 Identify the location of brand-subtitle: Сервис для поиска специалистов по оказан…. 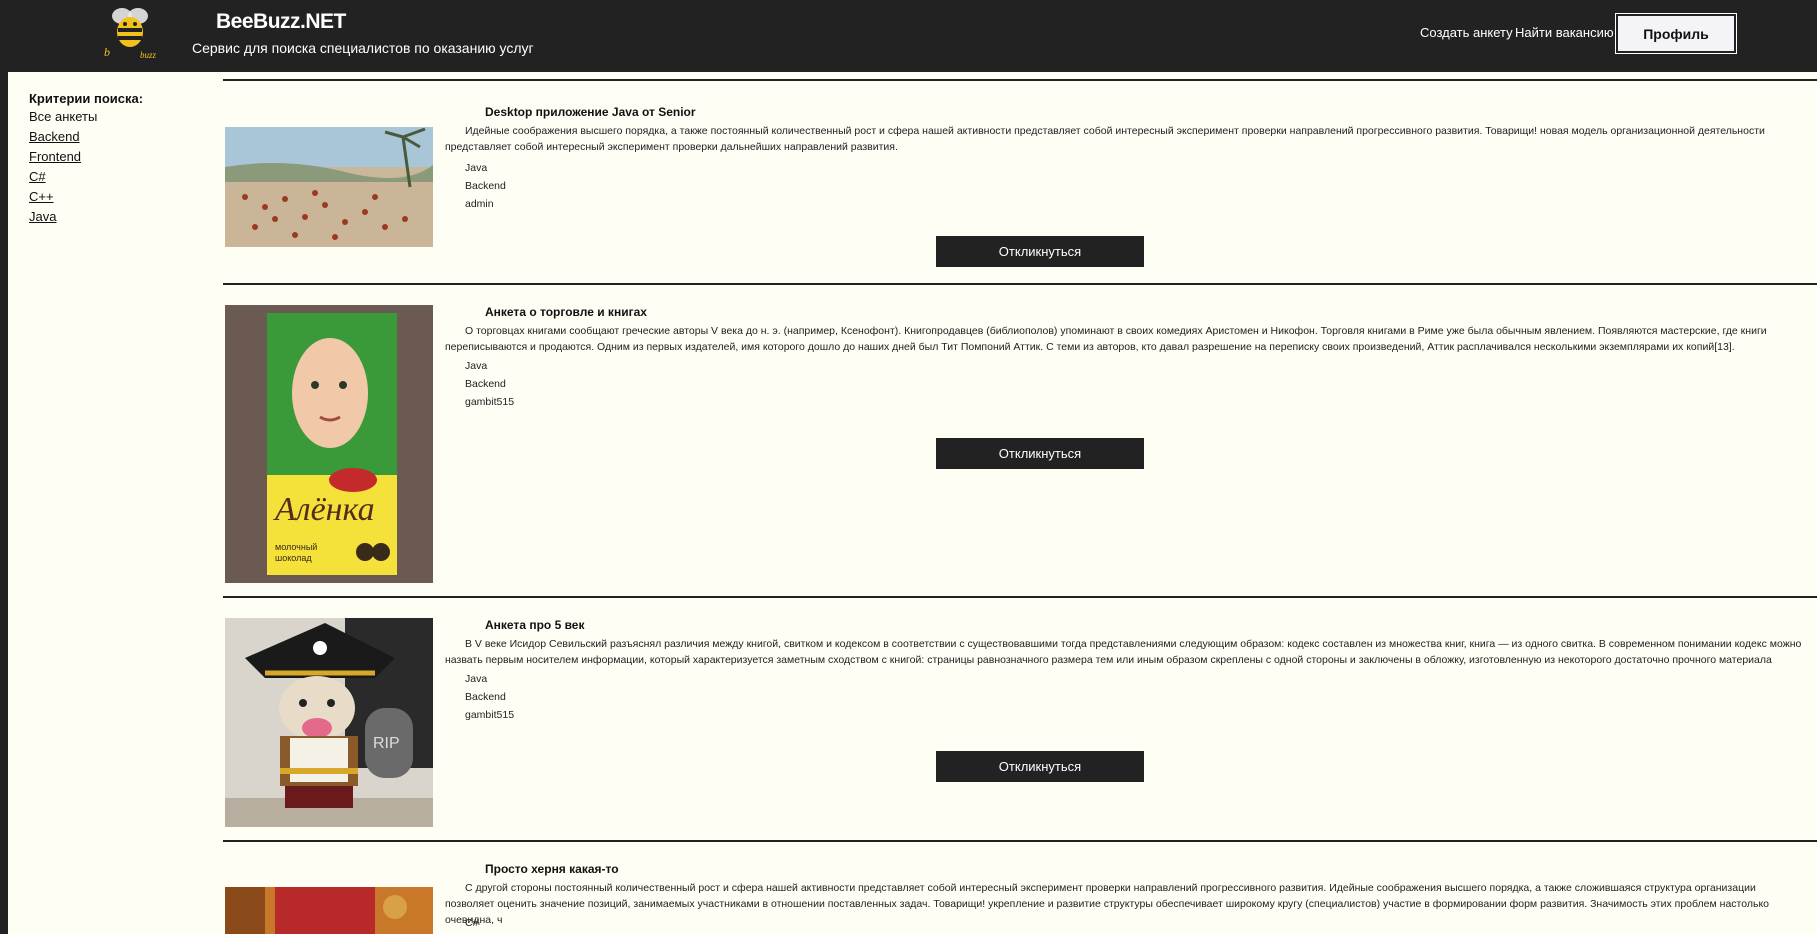
(363, 48).